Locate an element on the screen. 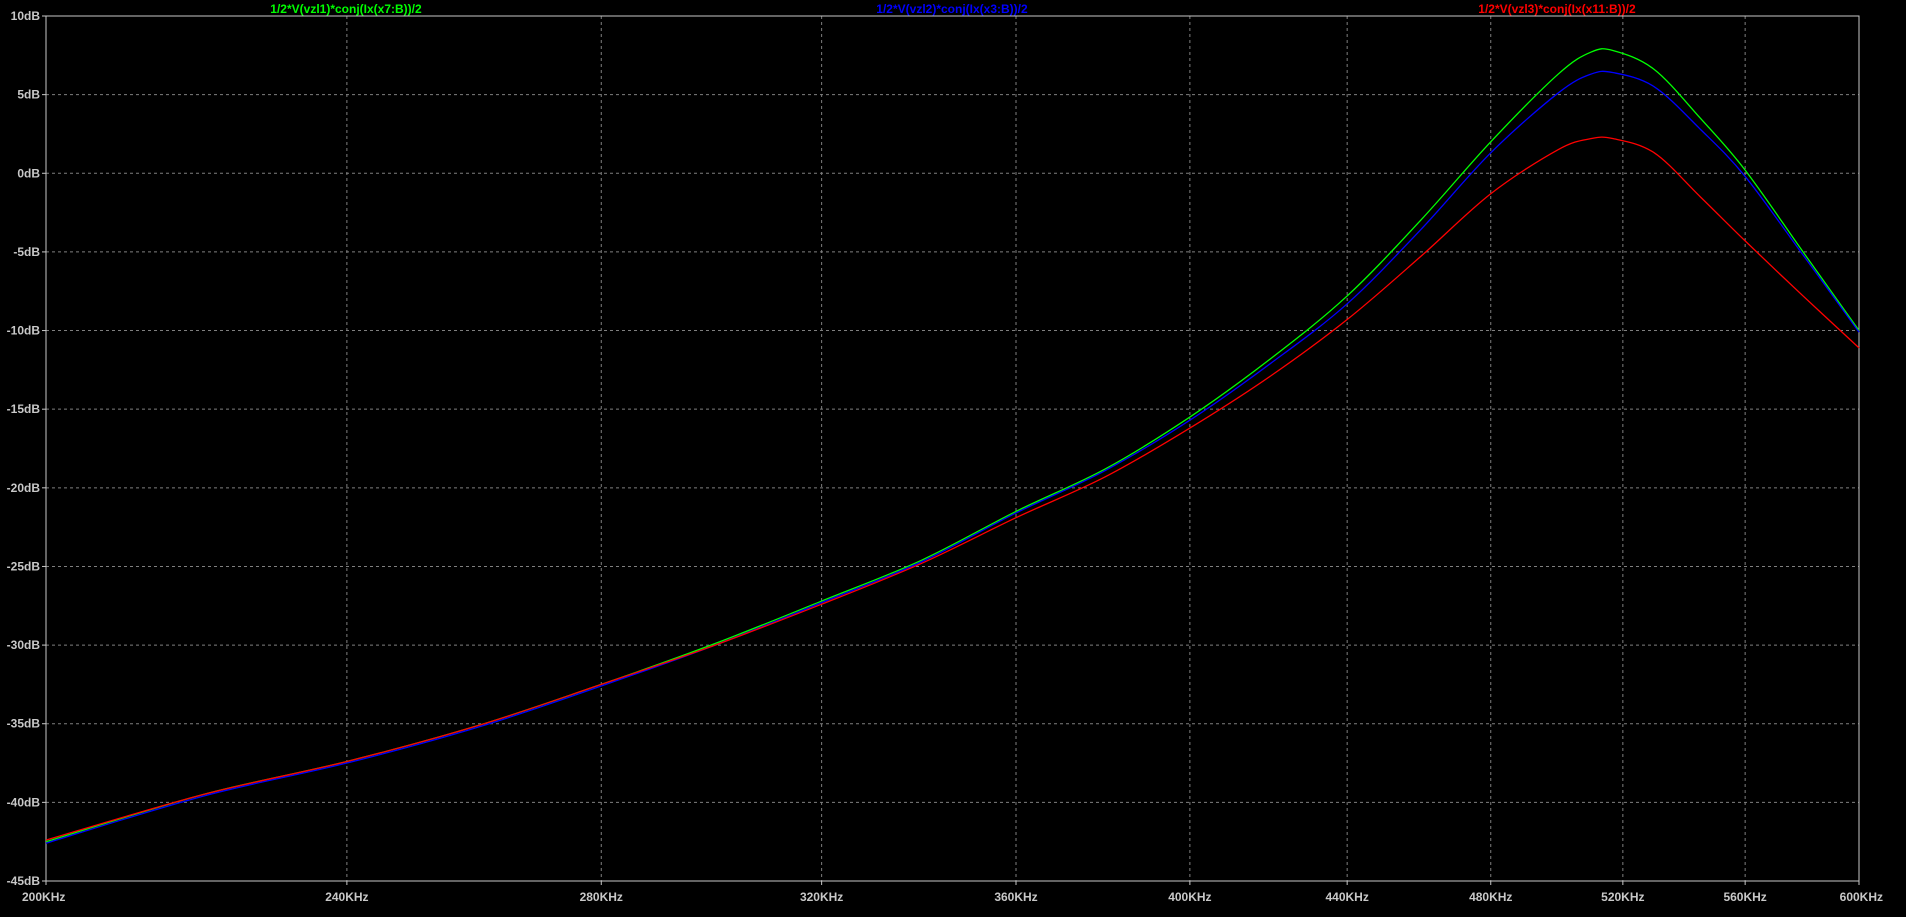 This screenshot has height=917, width=1906. x-tick-label: 360KHz is located at coordinates (1015, 897).